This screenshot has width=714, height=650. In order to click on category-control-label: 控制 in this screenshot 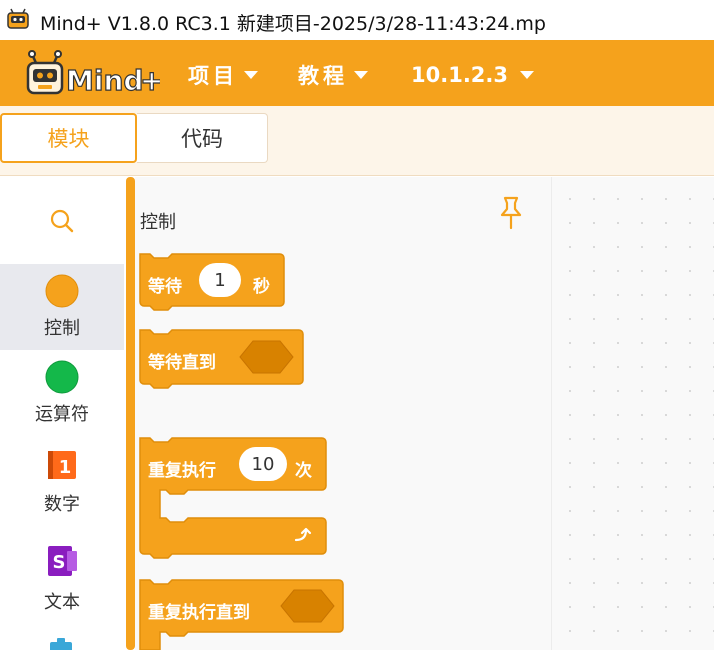, I will do `click(62, 328)`.